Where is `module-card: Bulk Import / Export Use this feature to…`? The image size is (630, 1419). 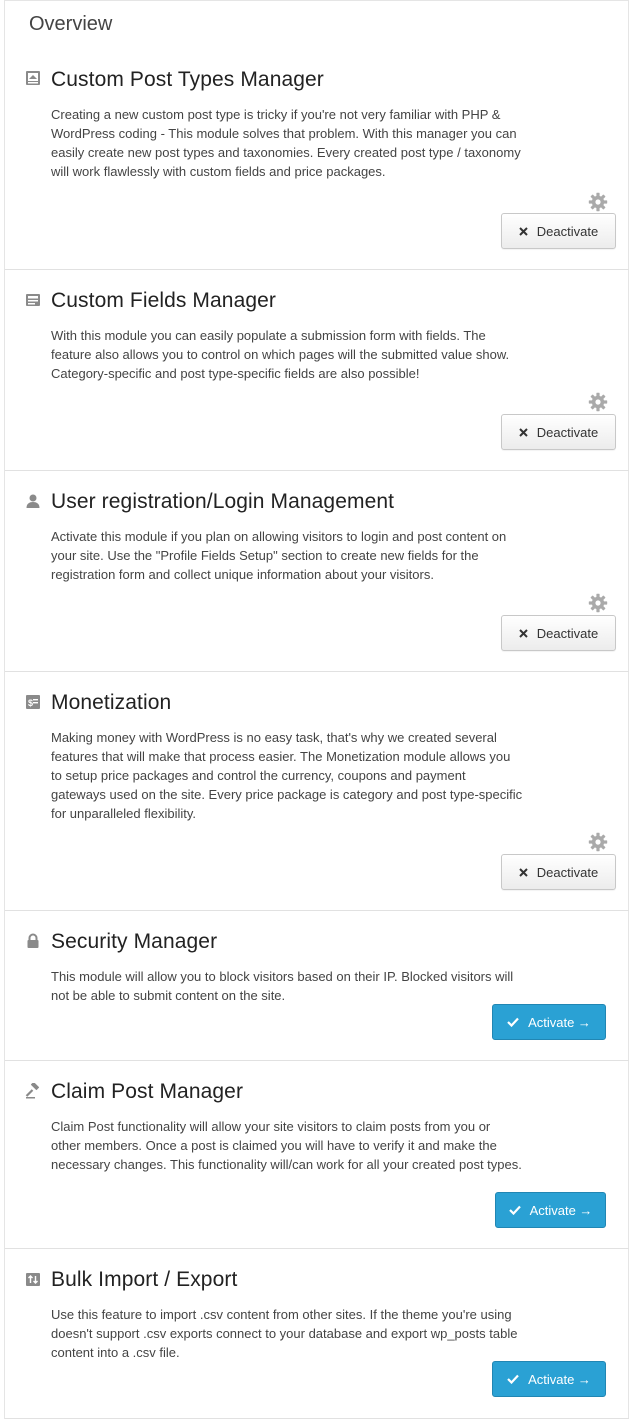
module-card: Bulk Import / Export Use this feature to… is located at coordinates (317, 1334).